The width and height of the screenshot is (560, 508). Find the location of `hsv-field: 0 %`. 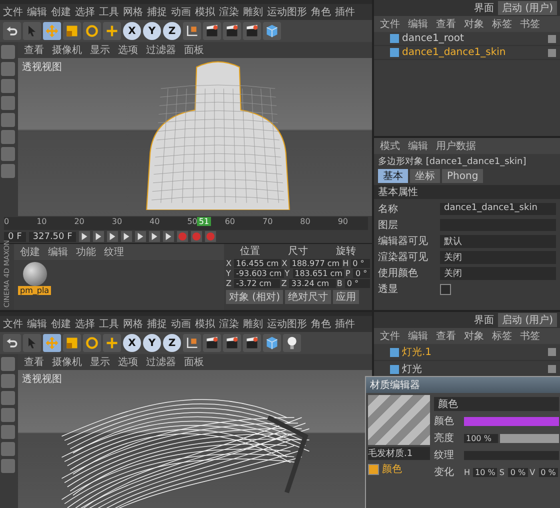

hsv-field: 0 % is located at coordinates (548, 472).